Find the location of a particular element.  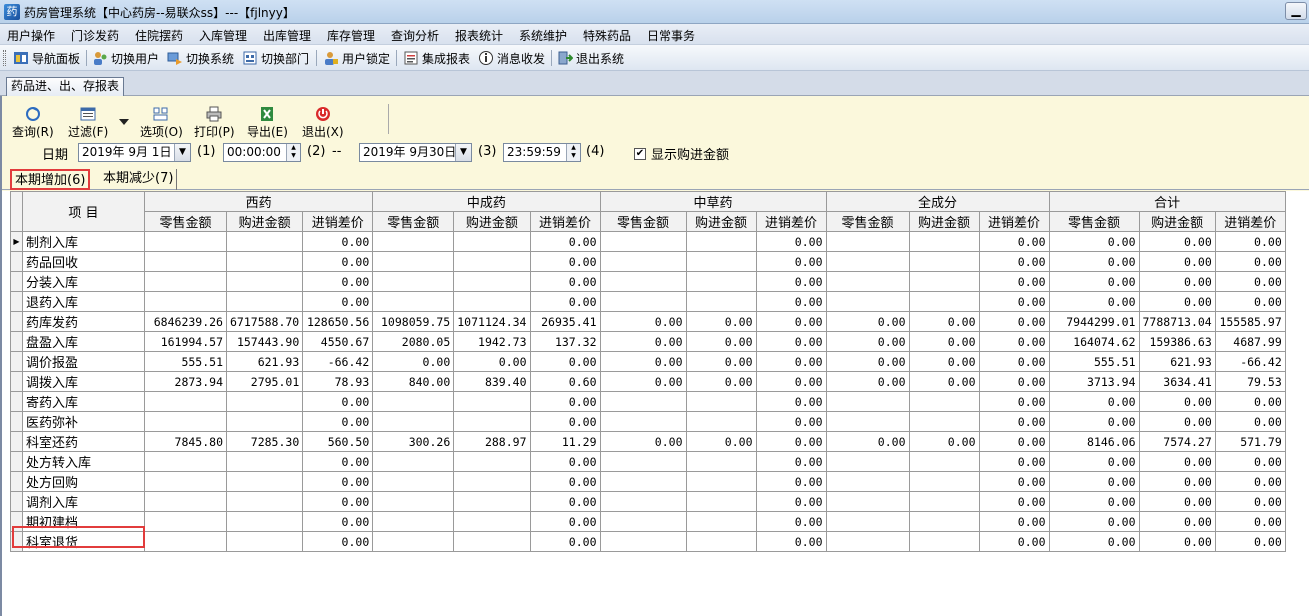

end-time-input: 23:59:59 ▲ ▼ is located at coordinates (542, 152).